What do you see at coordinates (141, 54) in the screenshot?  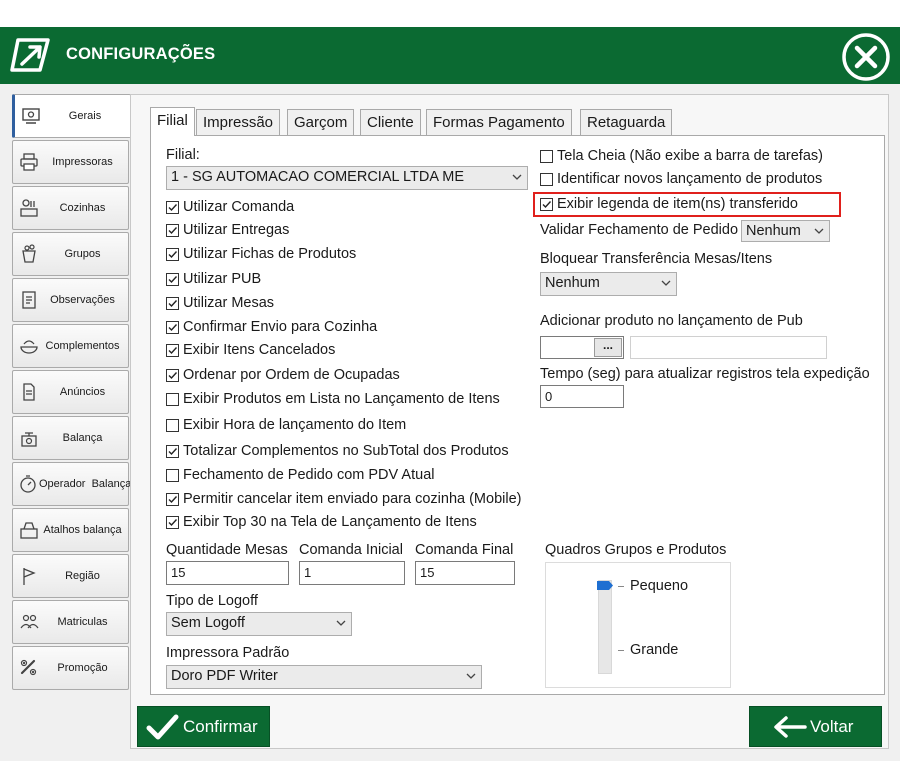 I see `window-title: CONFIGURAÇÕES` at bounding box center [141, 54].